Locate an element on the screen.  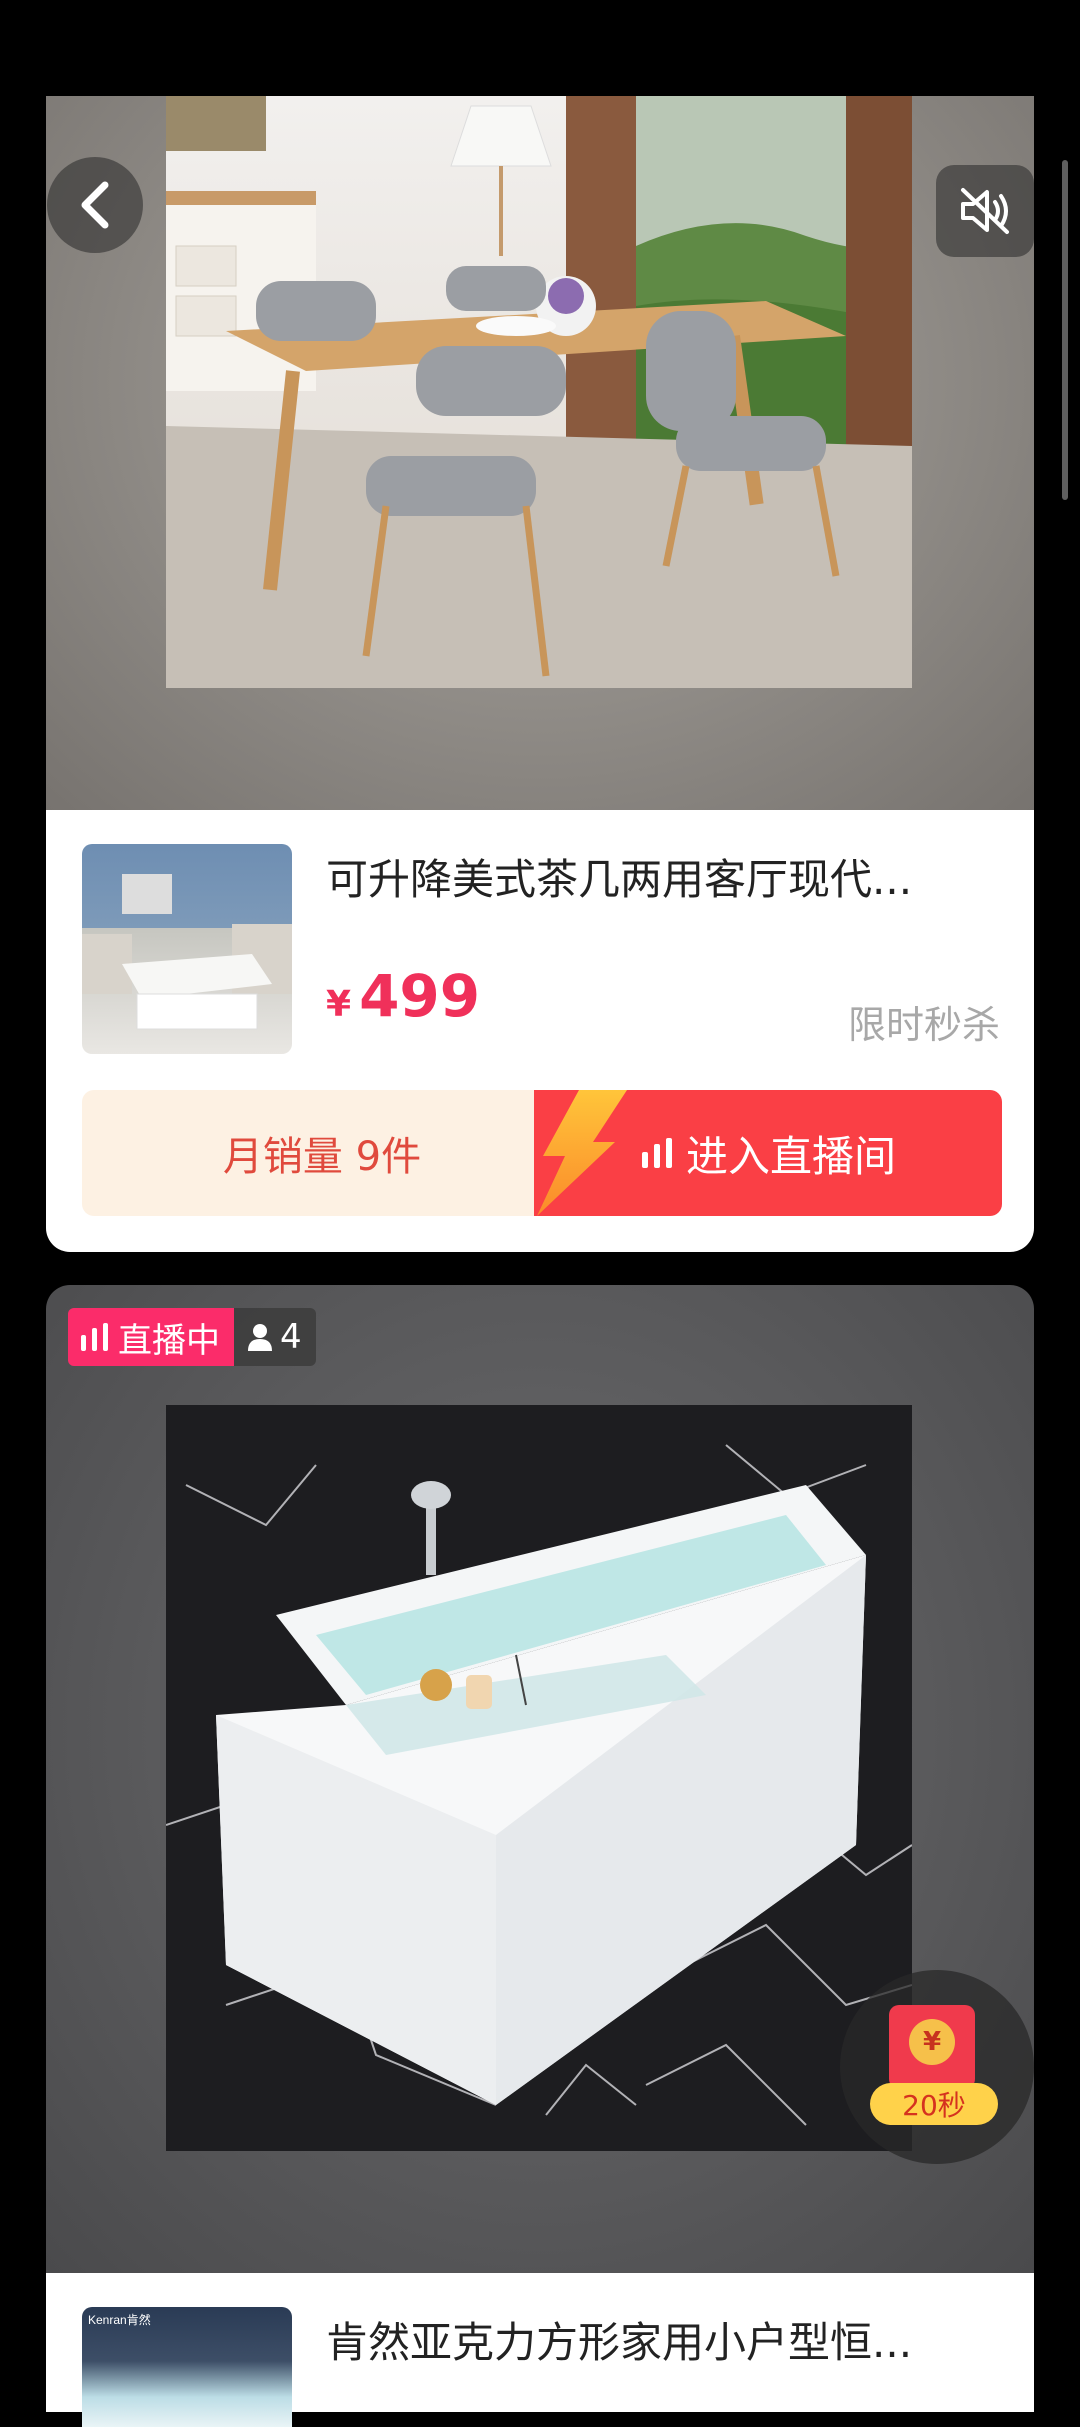
viewer-count: 4 is located at coordinates (291, 1337).